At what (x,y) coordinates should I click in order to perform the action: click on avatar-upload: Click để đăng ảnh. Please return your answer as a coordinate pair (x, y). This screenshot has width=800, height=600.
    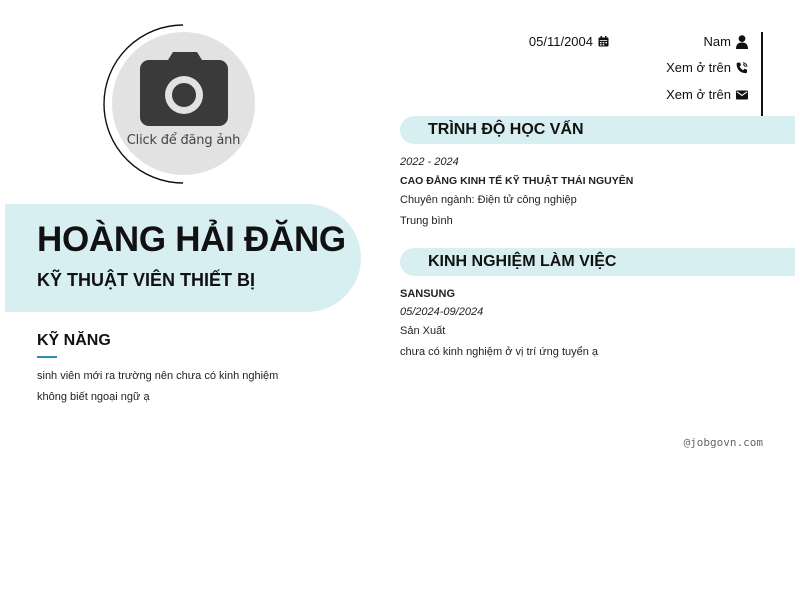
    Looking at the image, I should click on (183, 104).